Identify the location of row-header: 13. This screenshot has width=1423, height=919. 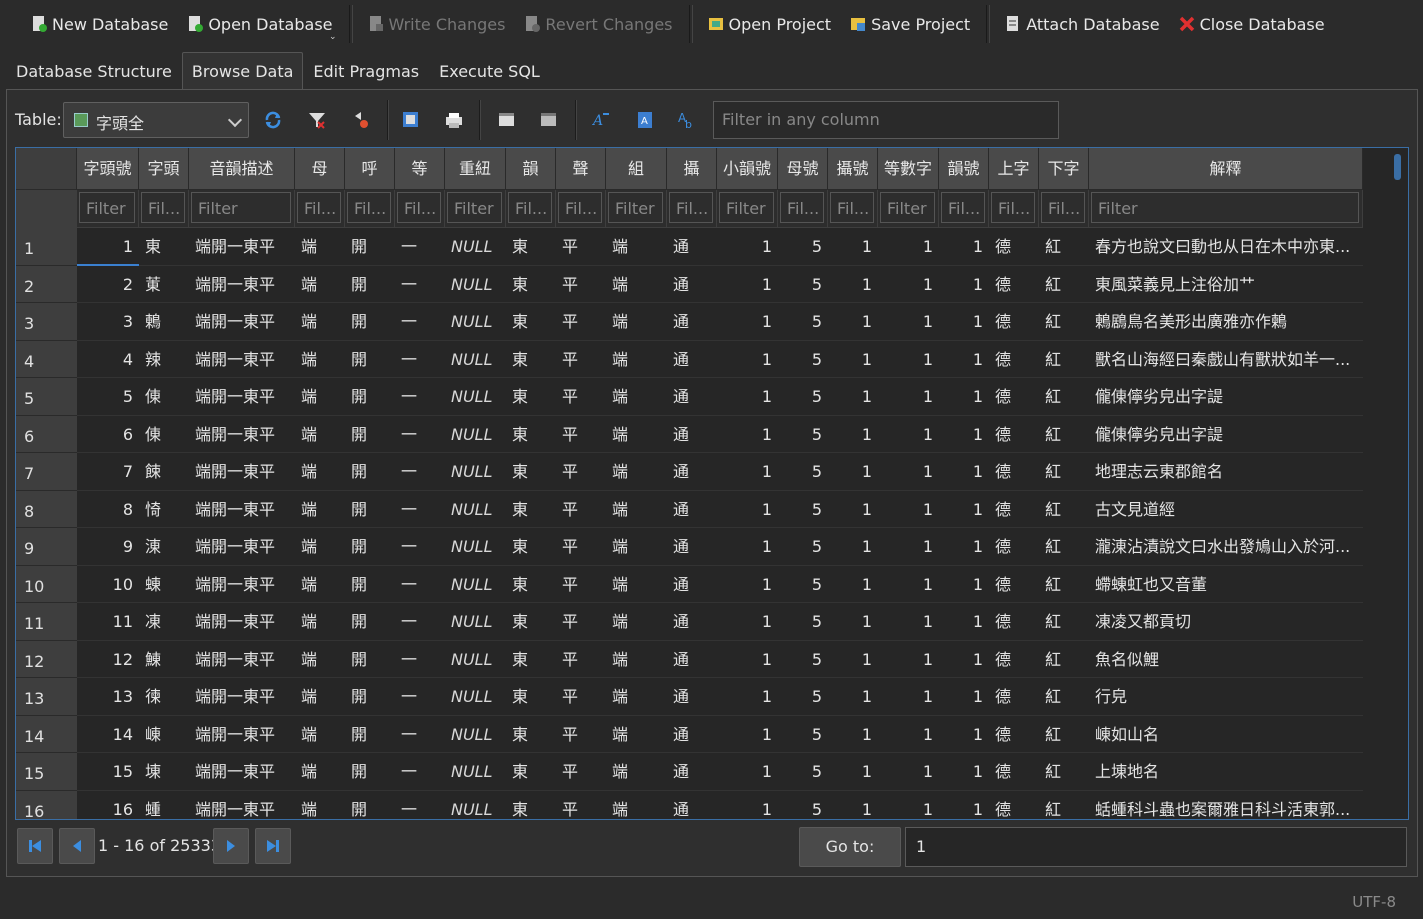
(46, 697).